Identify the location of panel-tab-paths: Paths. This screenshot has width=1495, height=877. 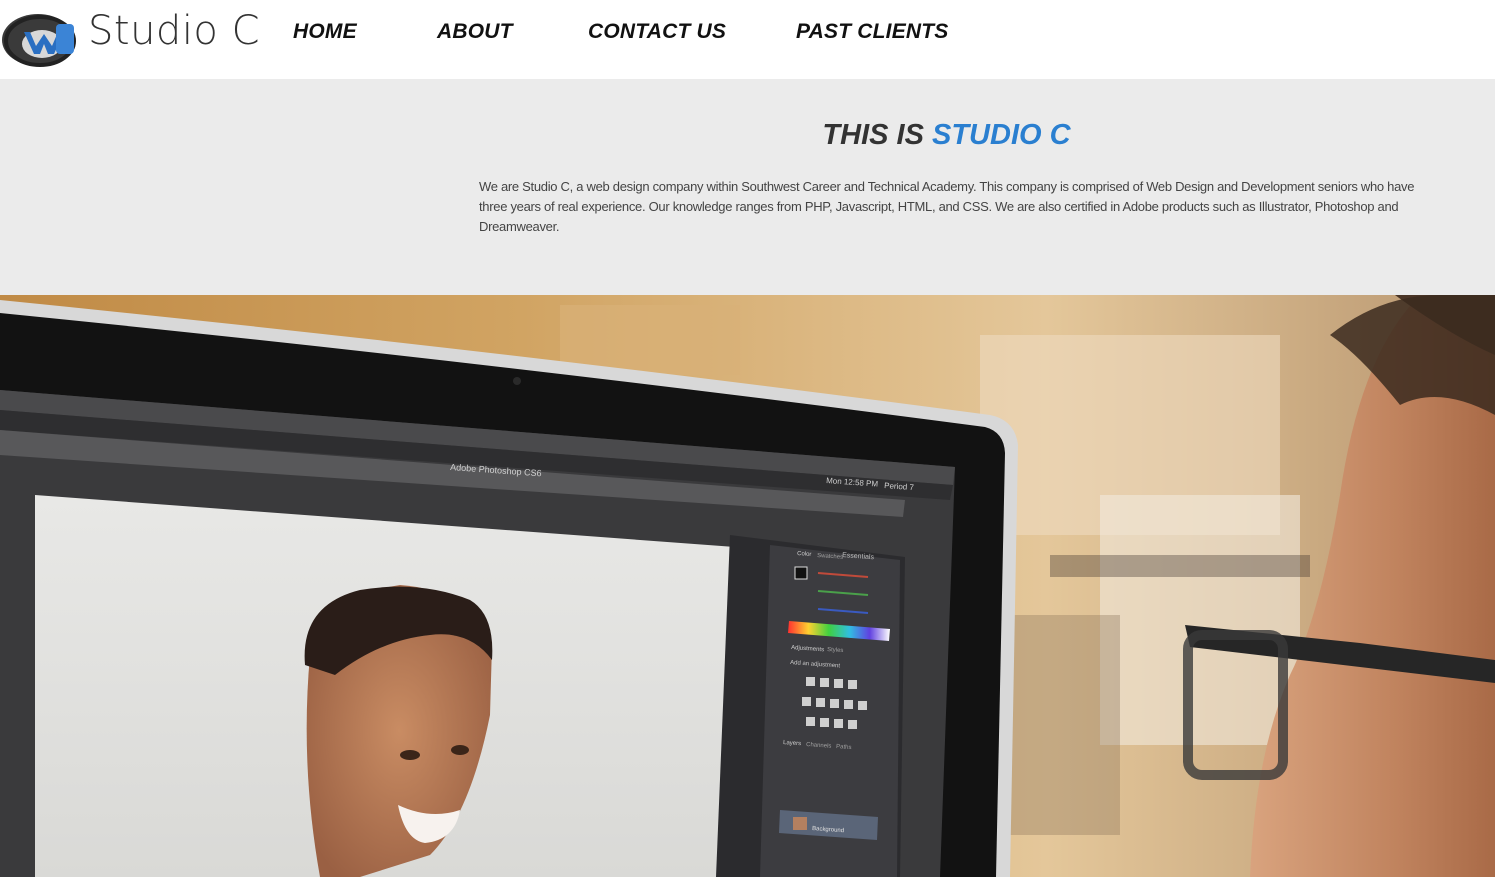
(844, 747).